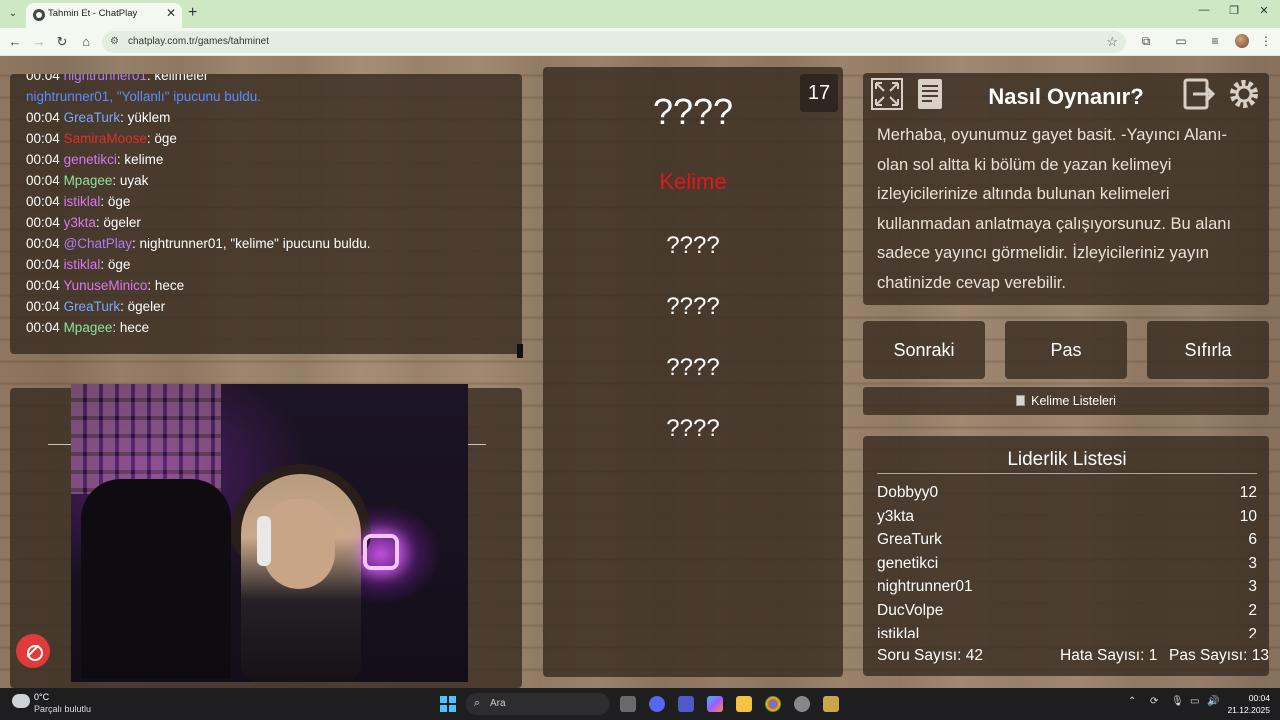 This screenshot has height=720, width=1280. What do you see at coordinates (1244, 94) in the screenshot?
I see `settings-gear-icon` at bounding box center [1244, 94].